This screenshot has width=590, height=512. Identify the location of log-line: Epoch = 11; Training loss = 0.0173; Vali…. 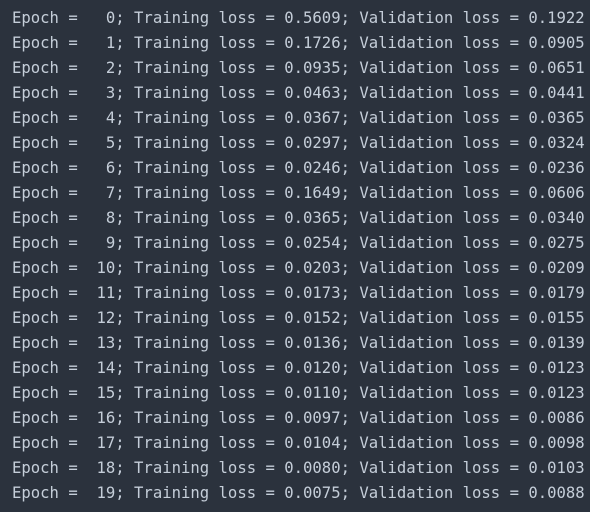
(298, 293).